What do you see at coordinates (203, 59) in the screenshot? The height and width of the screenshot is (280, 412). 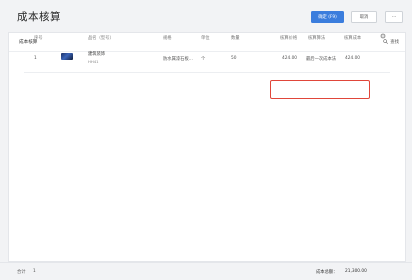 I see `row-unit: 个` at bounding box center [203, 59].